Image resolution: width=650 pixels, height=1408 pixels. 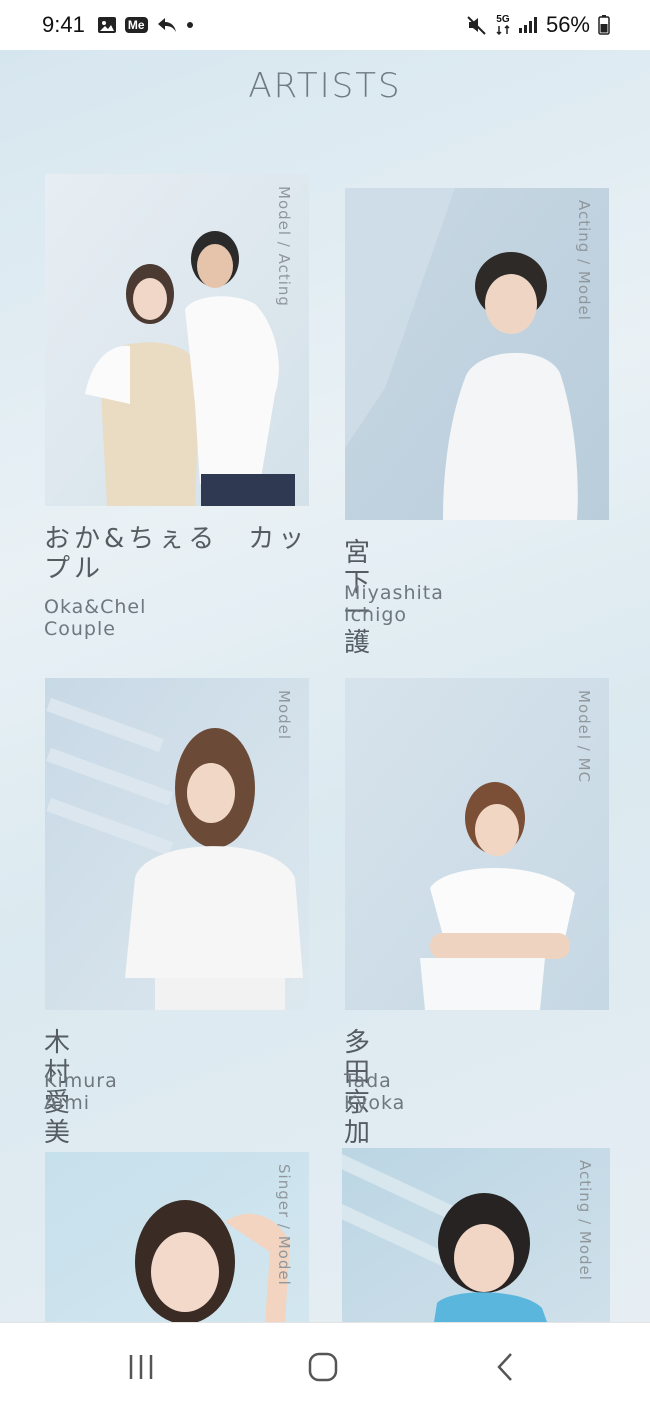 What do you see at coordinates (394, 604) in the screenshot?
I see `artist-name-en: Miyashita Ichigo` at bounding box center [394, 604].